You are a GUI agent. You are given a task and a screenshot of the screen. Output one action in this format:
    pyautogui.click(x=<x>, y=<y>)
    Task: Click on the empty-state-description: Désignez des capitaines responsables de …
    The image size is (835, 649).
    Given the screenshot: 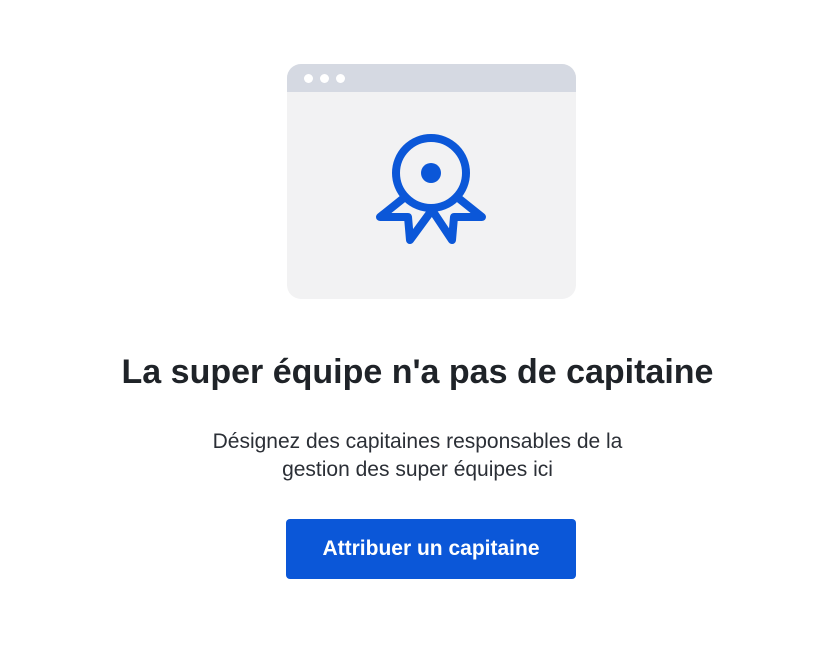 What is the action you would take?
    pyautogui.click(x=417, y=456)
    